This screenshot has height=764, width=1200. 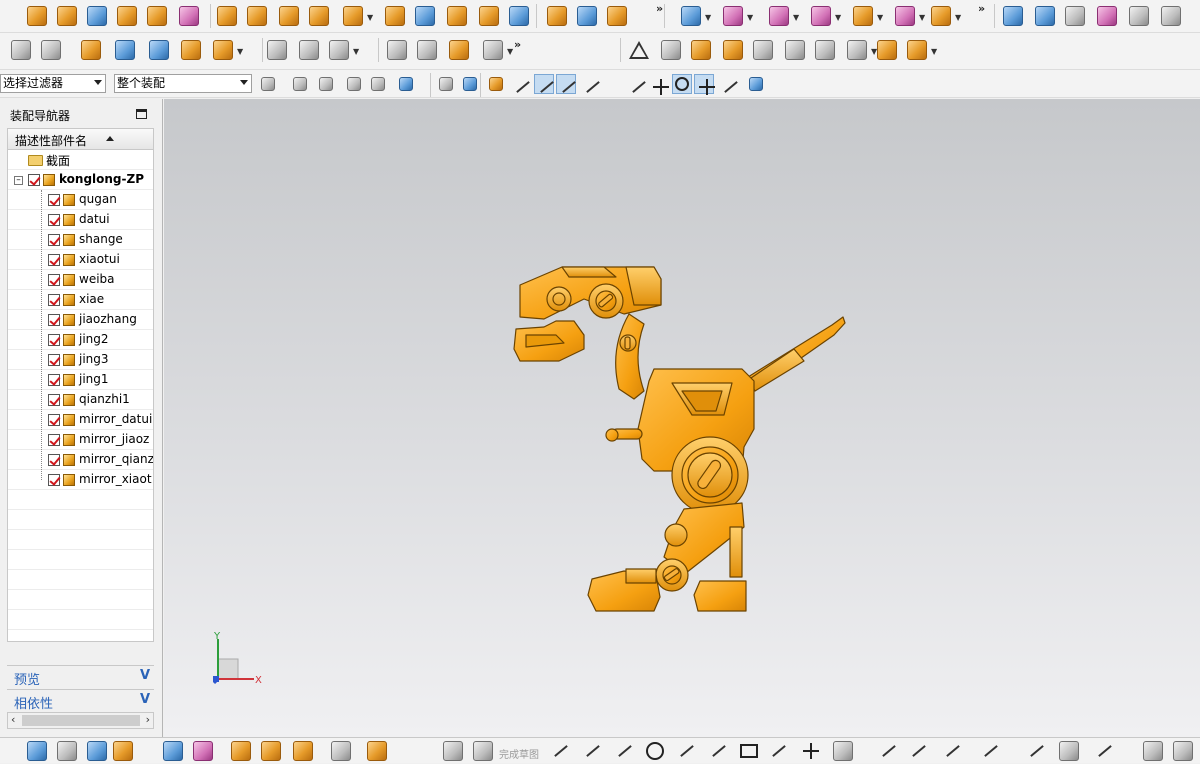 I want to click on tree-item-jing2: jing2, so click(x=80, y=340).